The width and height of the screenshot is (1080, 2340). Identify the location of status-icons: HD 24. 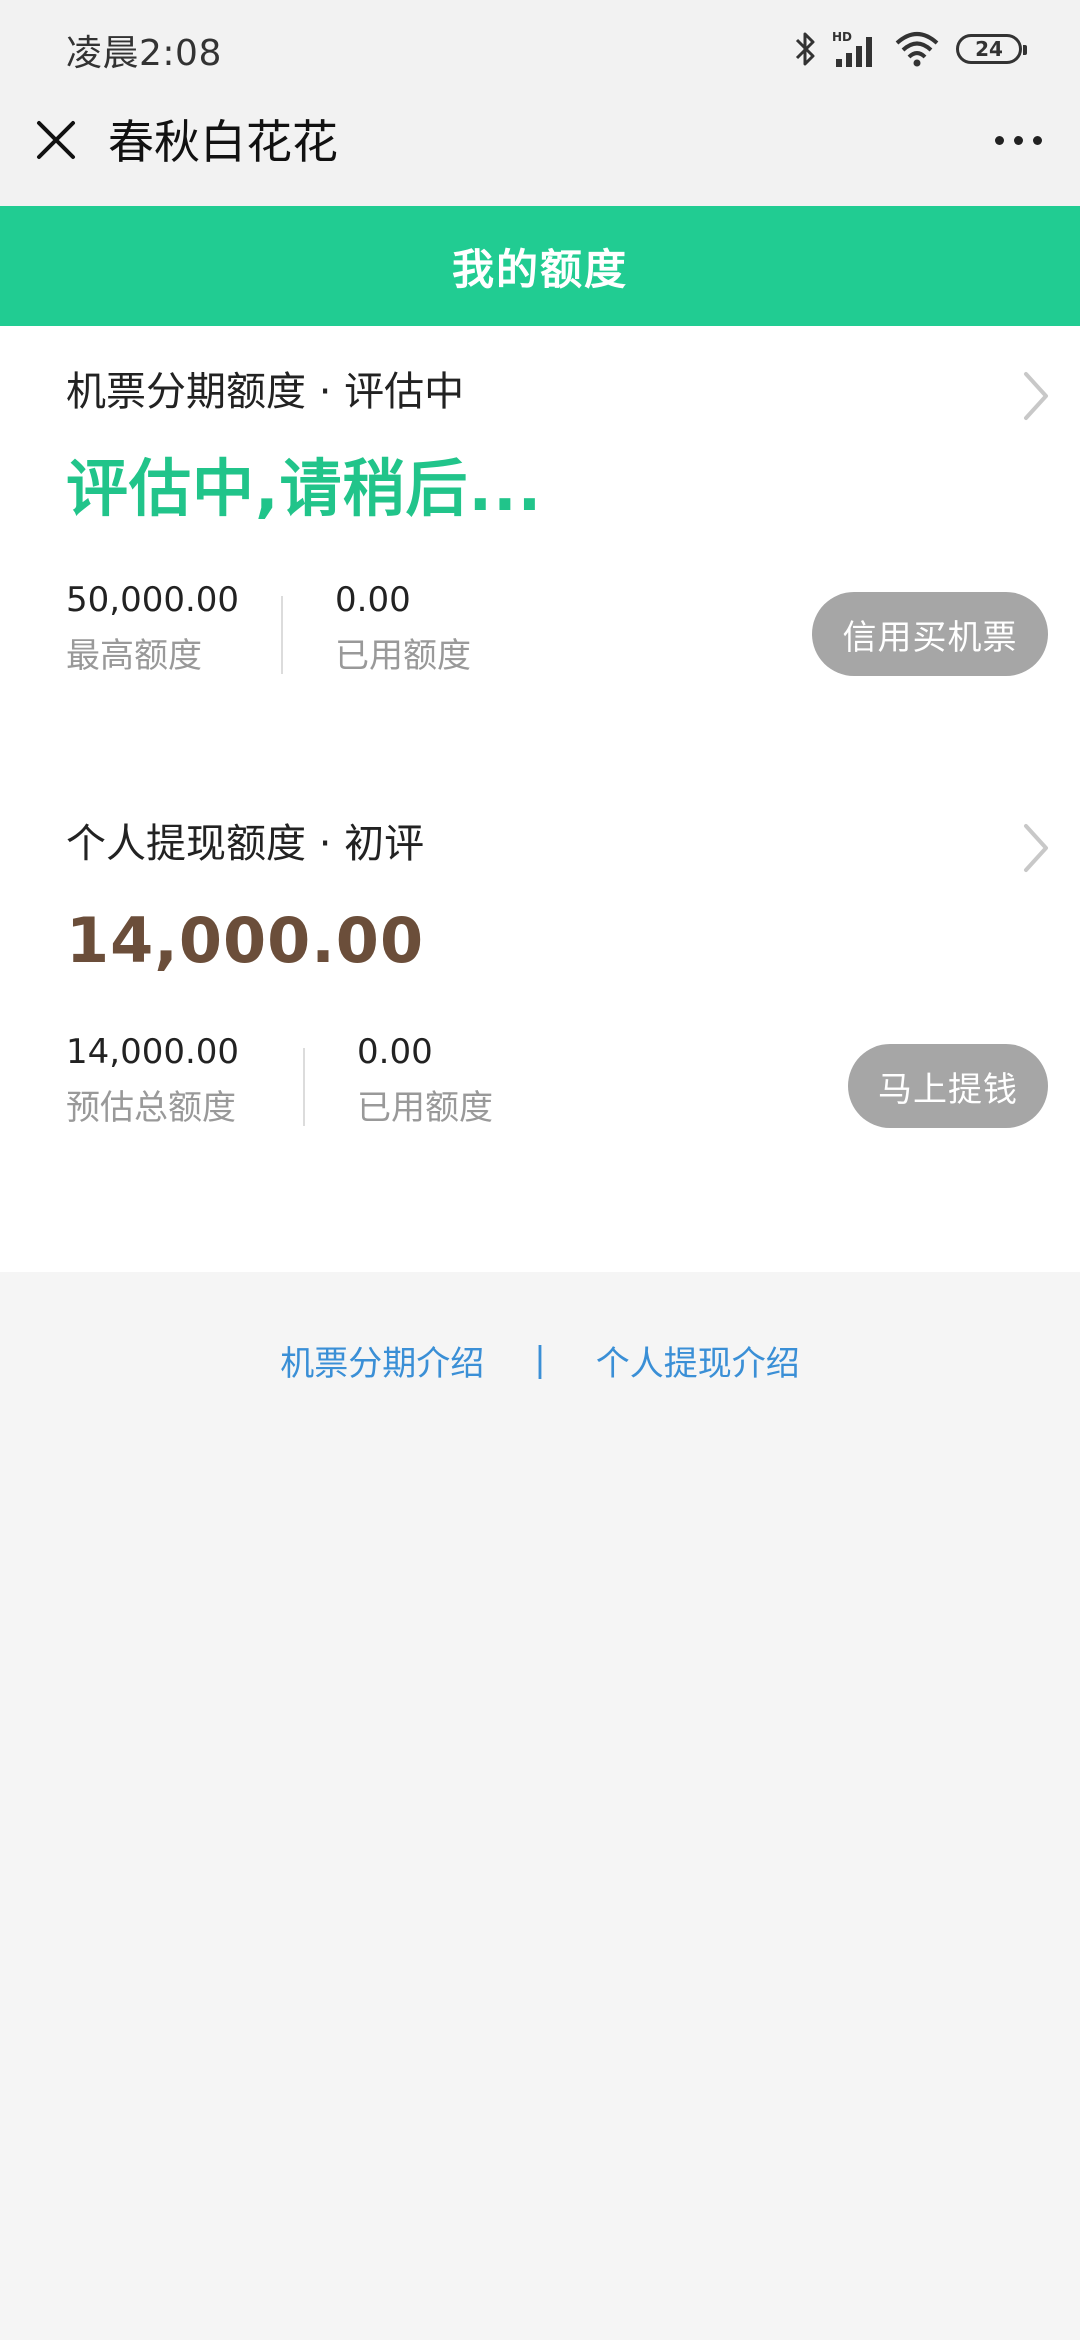
(910, 49).